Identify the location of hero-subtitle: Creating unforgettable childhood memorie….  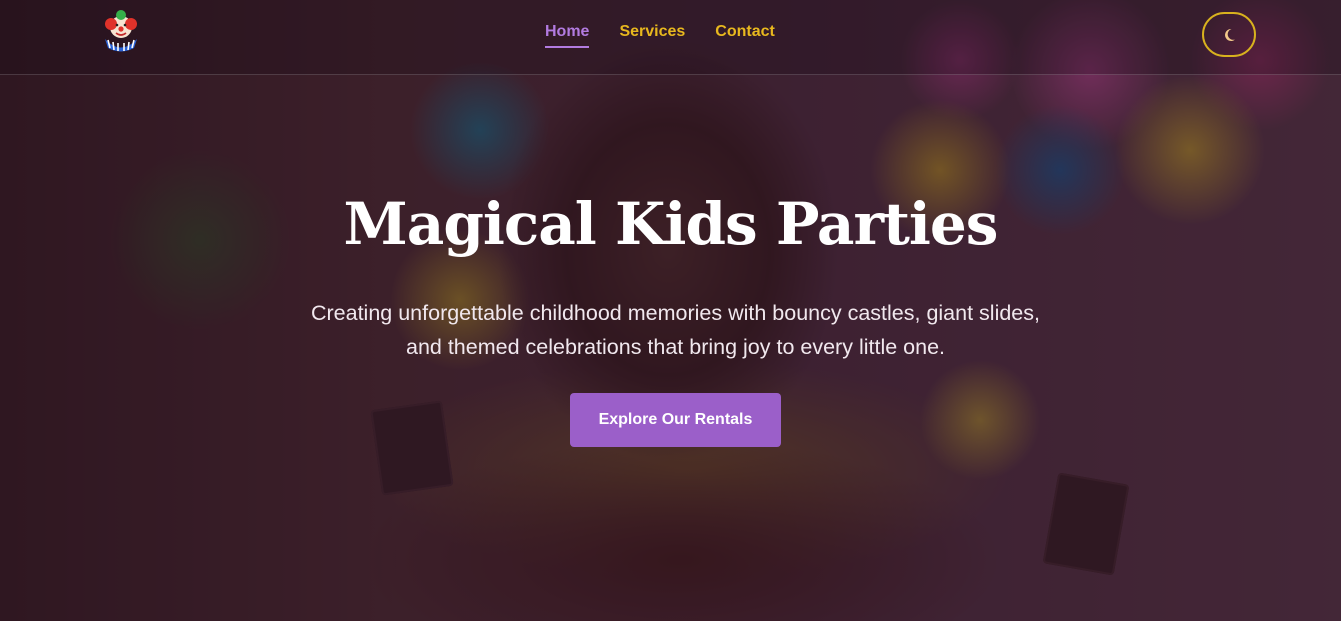
(675, 330).